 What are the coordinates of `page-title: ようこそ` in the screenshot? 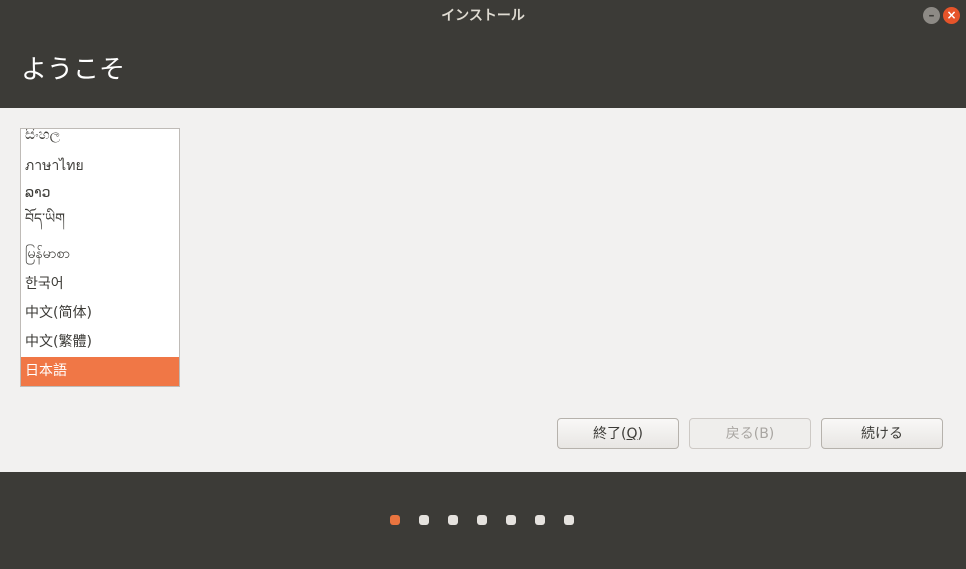 It's located at (73, 70).